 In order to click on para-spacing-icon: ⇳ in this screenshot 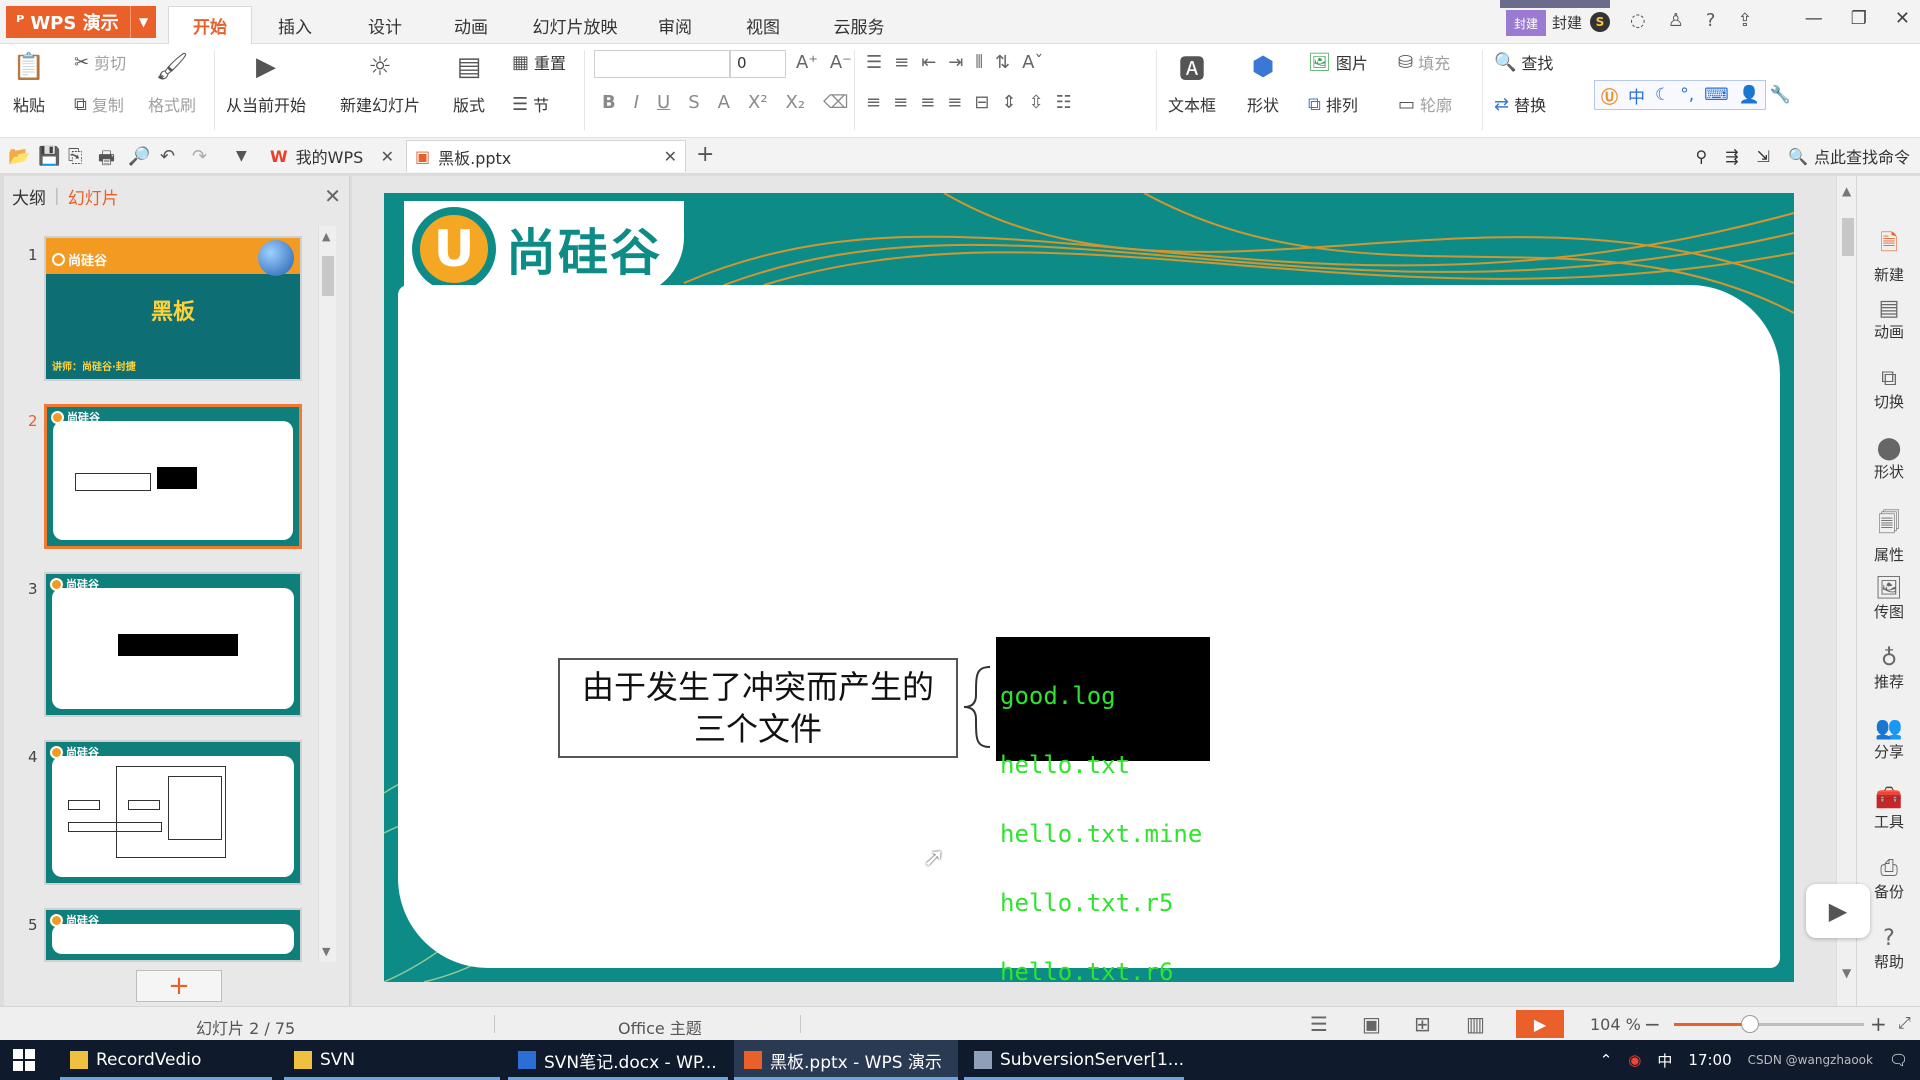, I will do `click(1036, 102)`.